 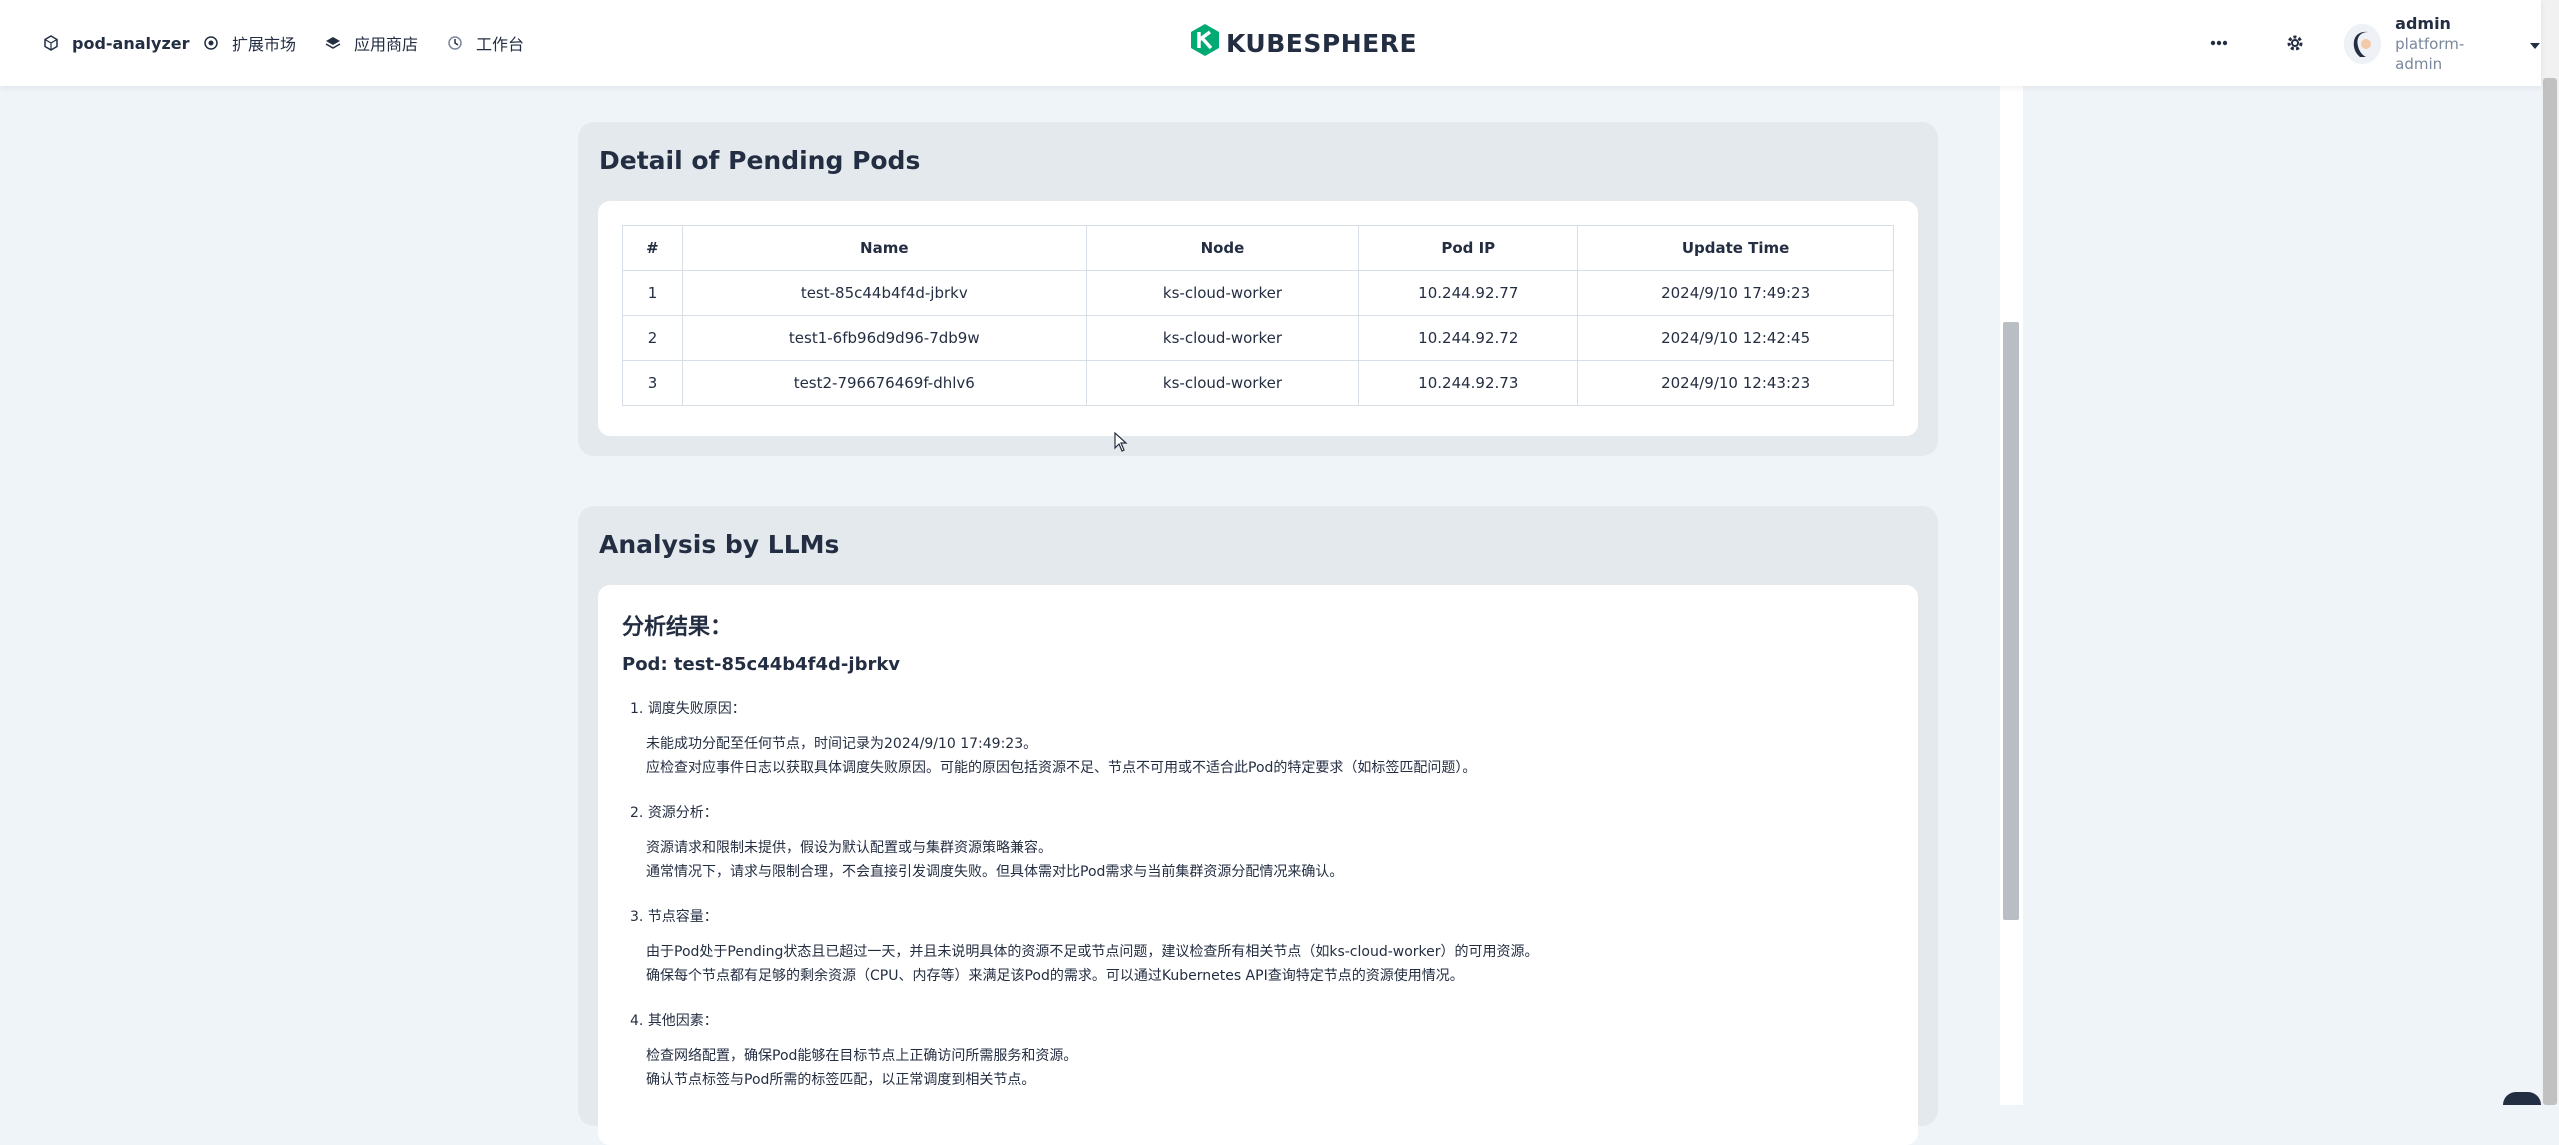 I want to click on column-header: Update Time, so click(x=1735, y=248).